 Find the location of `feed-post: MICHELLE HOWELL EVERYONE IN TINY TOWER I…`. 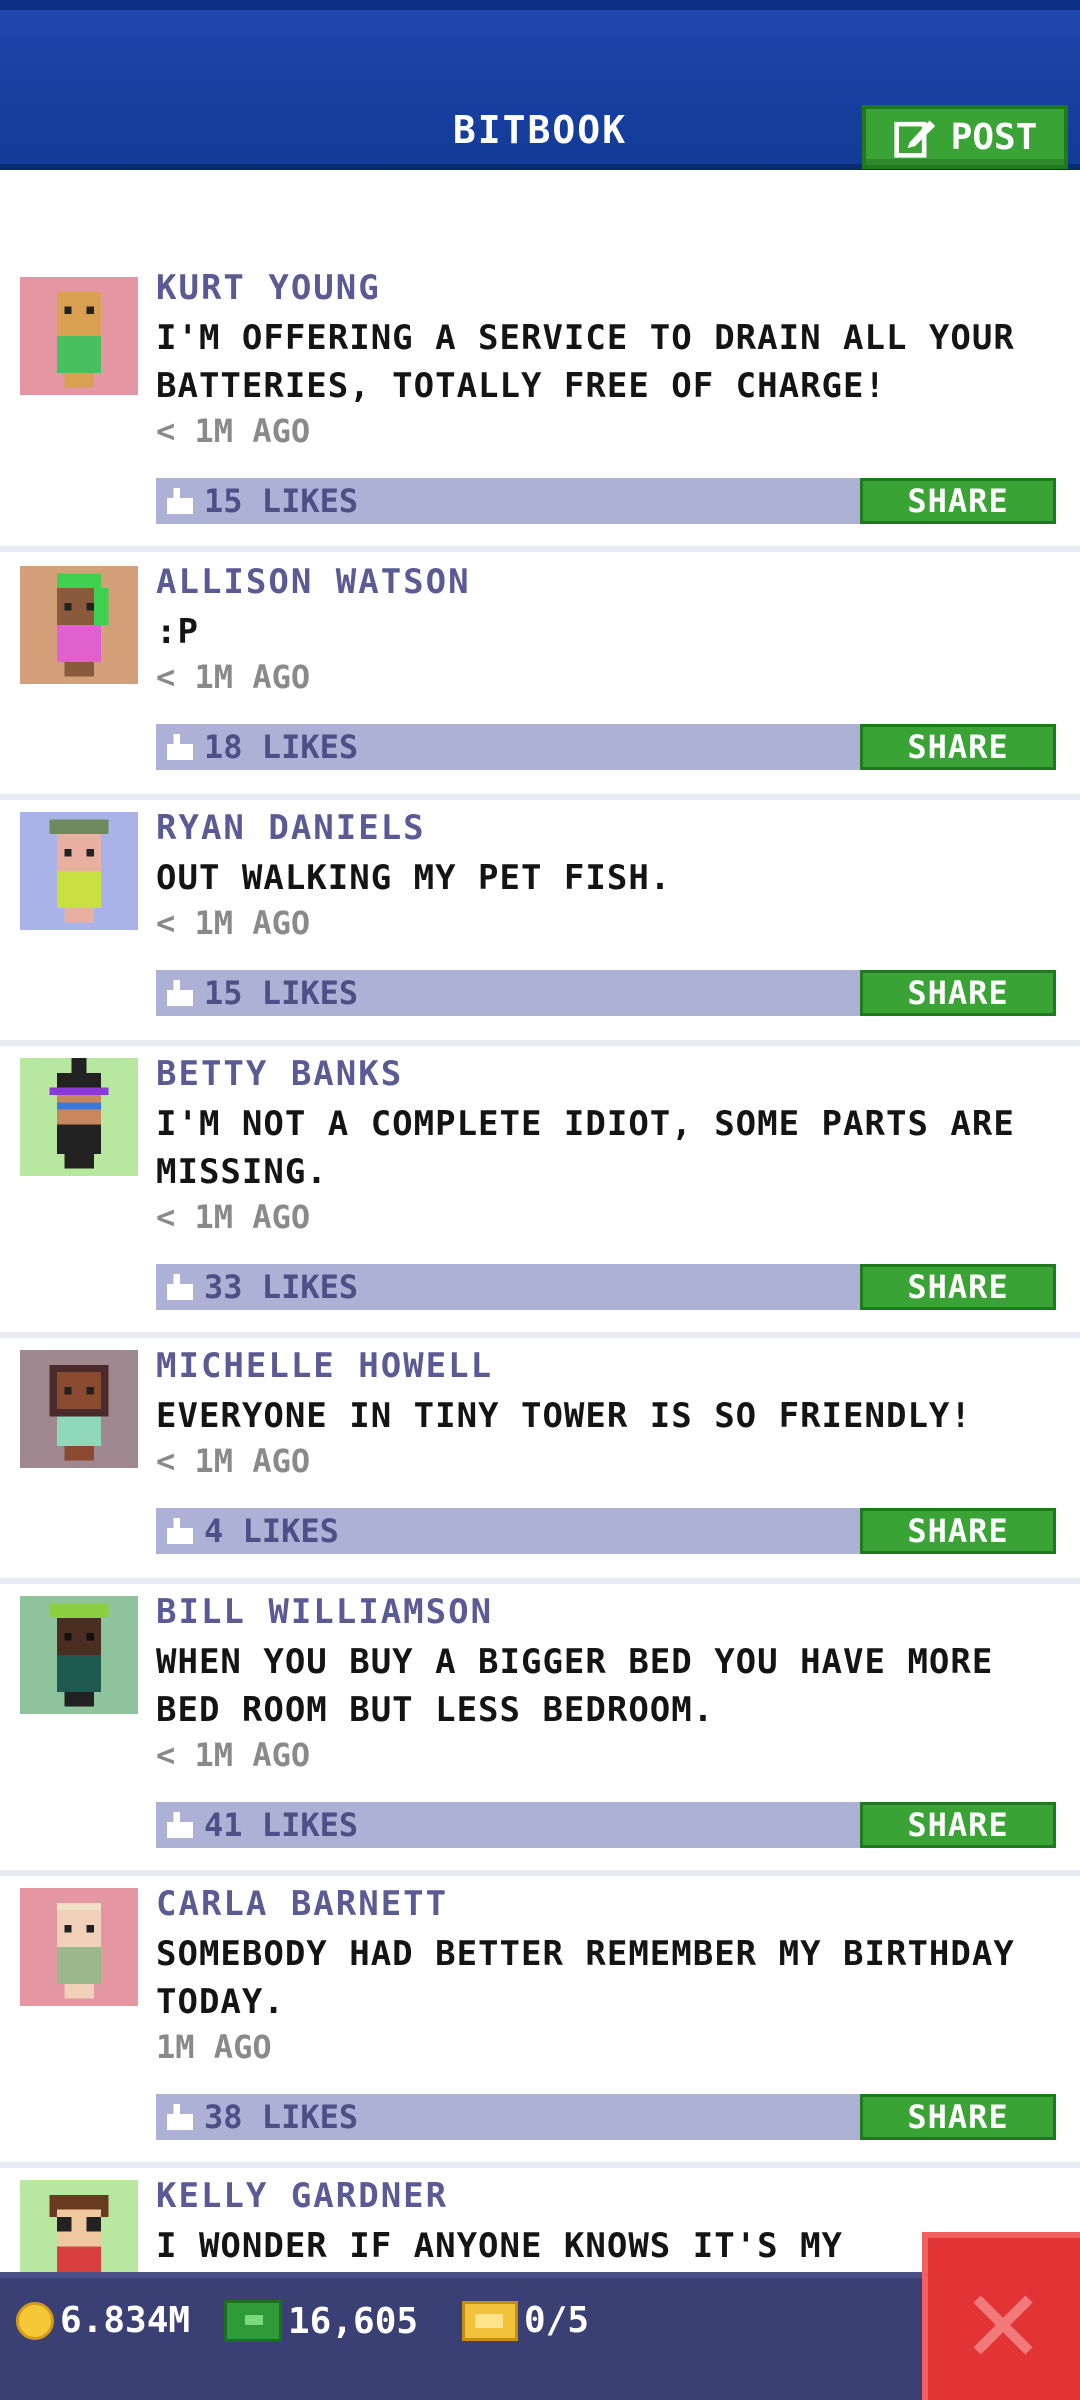

feed-post: MICHELLE HOWELL EVERYONE IN TINY TOWER I… is located at coordinates (540, 1465).